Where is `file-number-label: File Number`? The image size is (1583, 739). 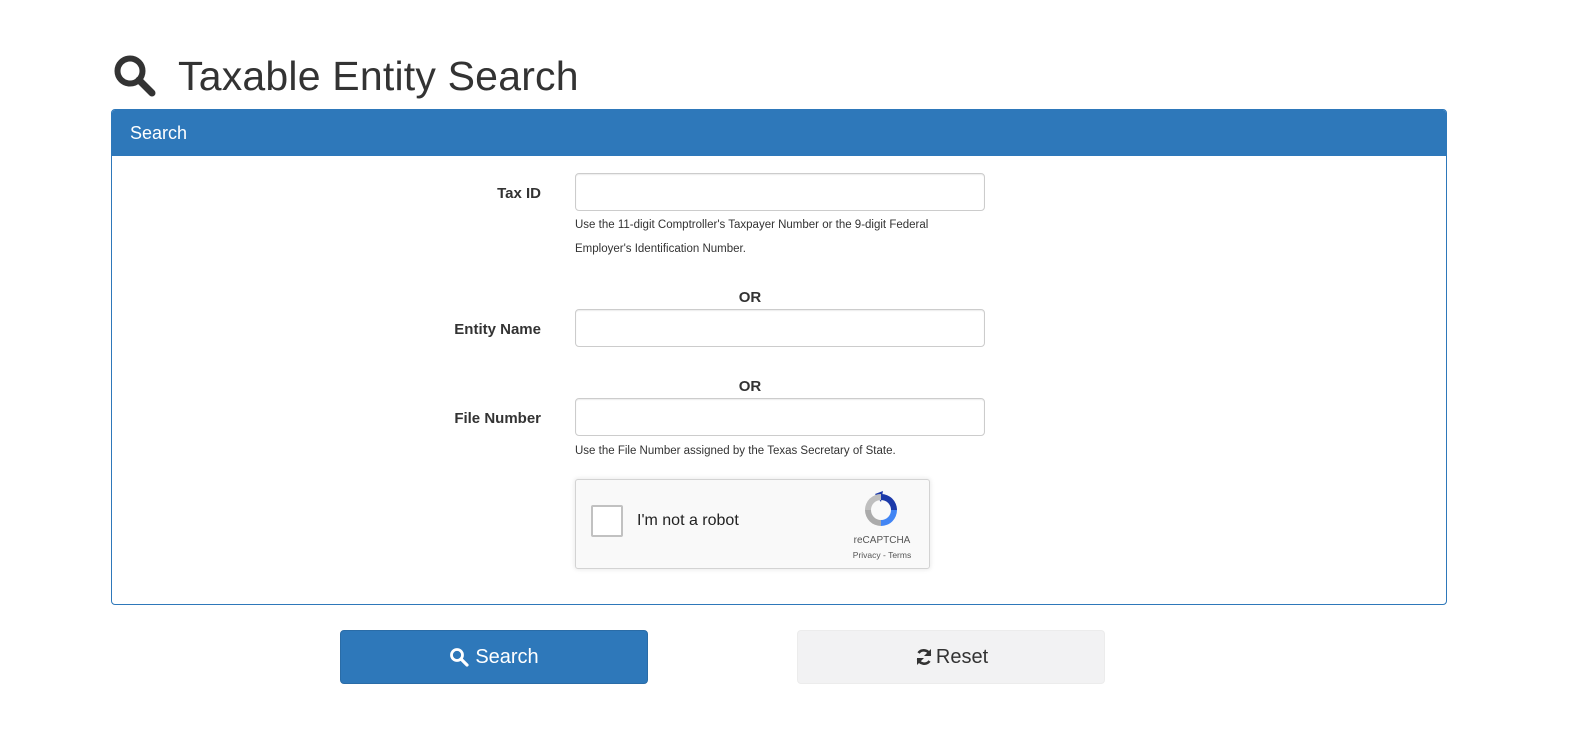 file-number-label: File Number is located at coordinates (497, 418).